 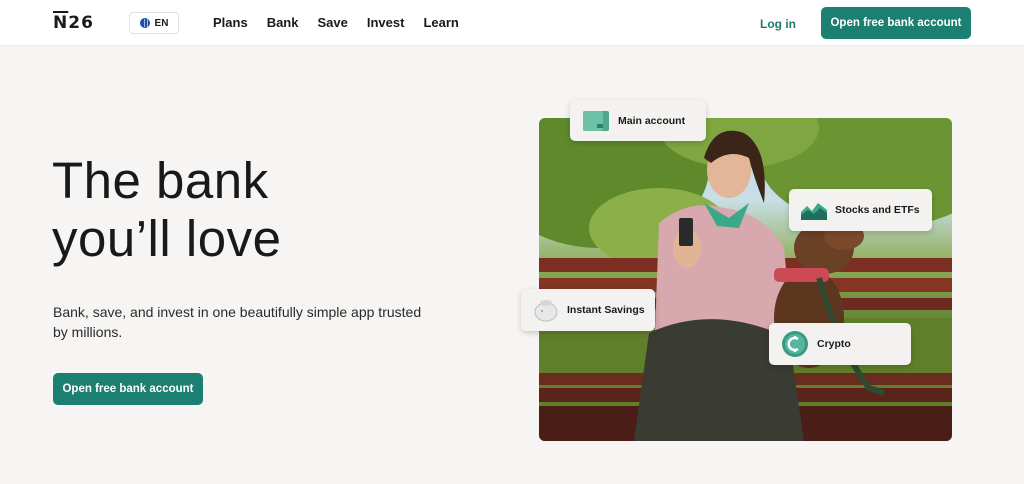 What do you see at coordinates (144, 23) in the screenshot?
I see `globe-icon` at bounding box center [144, 23].